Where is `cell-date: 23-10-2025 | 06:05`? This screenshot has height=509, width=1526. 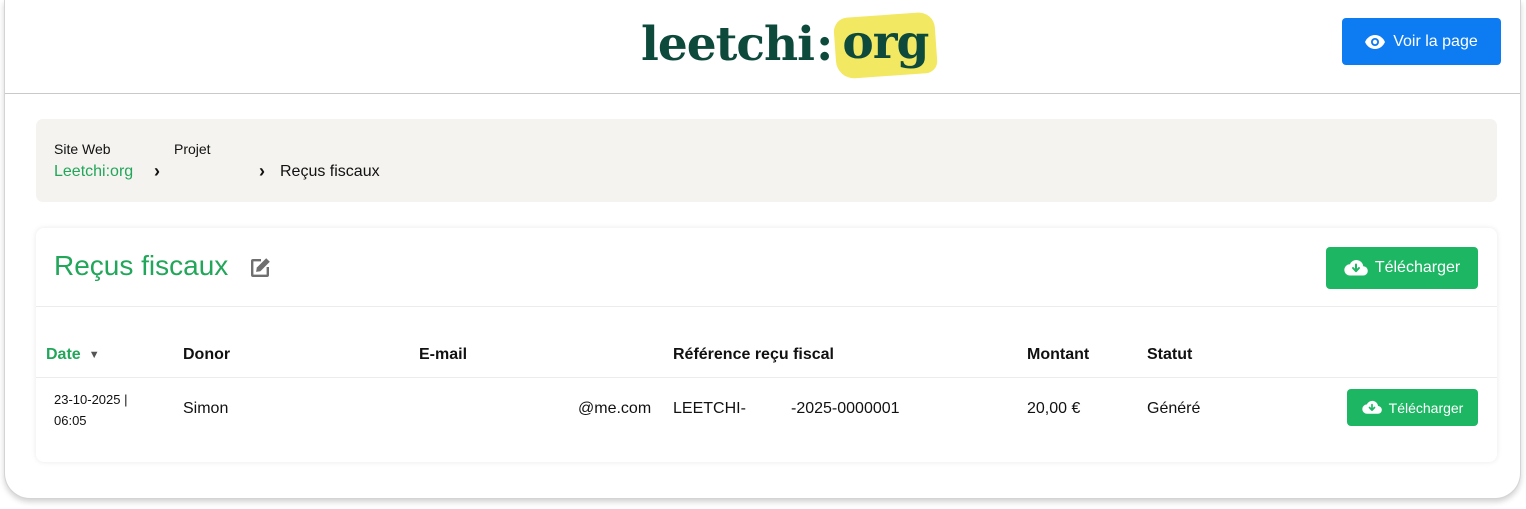 cell-date: 23-10-2025 | 06:05 is located at coordinates (91, 410).